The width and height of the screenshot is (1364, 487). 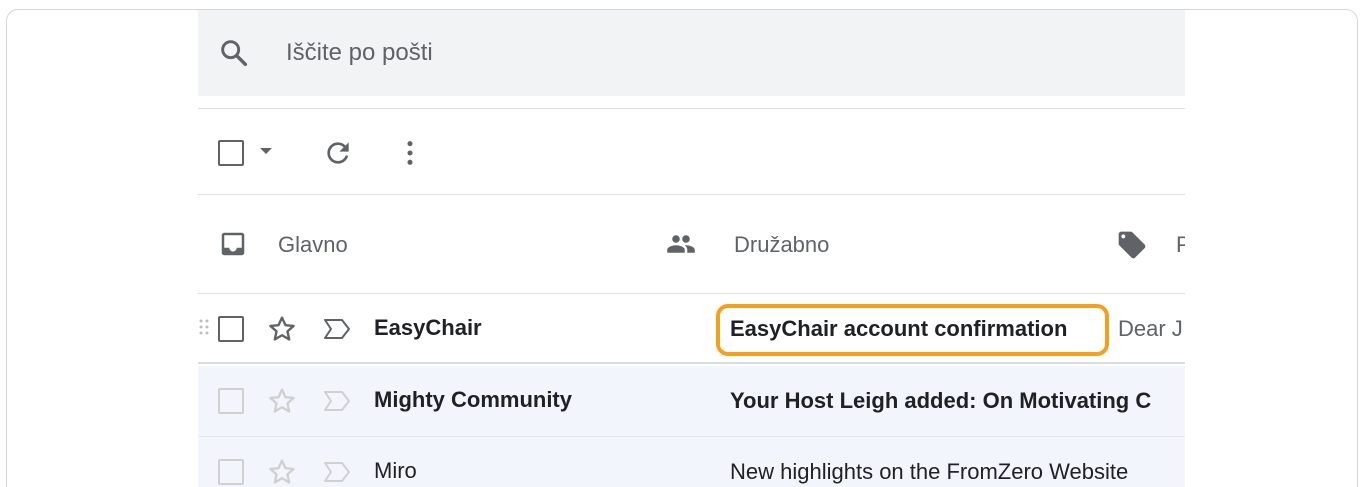 I want to click on search-bar, so click(x=691, y=53).